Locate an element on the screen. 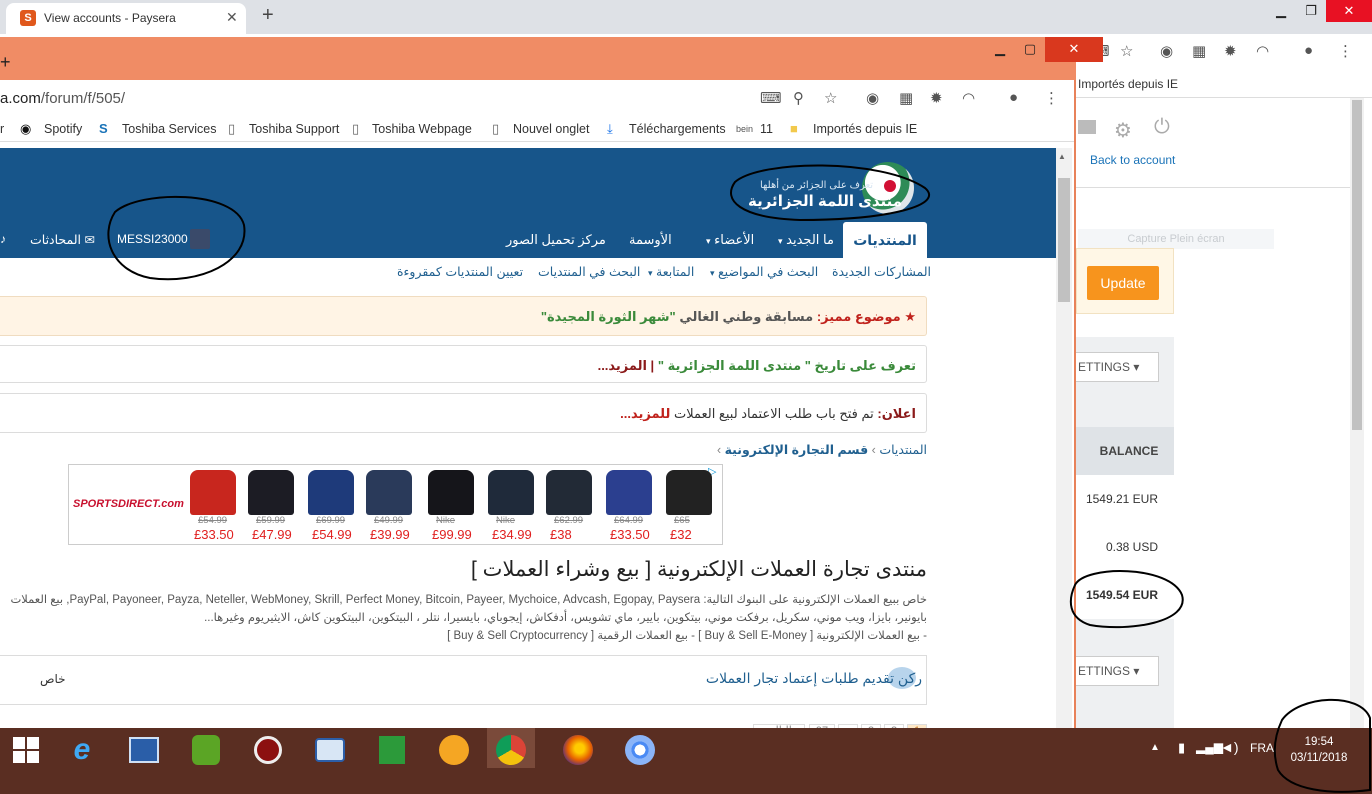 The image size is (1372, 794). forum-scrollbar-thumb is located at coordinates (1064, 240).